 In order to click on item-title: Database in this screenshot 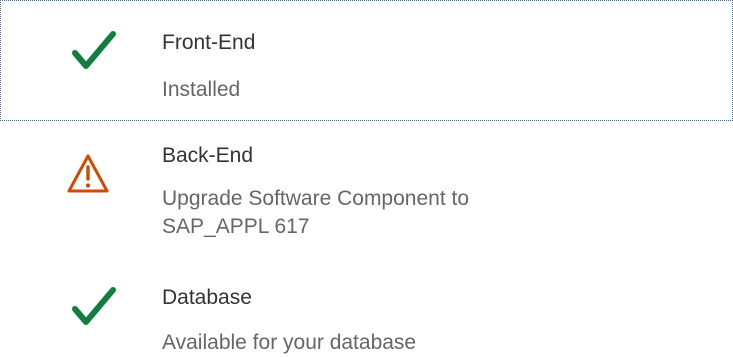, I will do `click(207, 297)`.